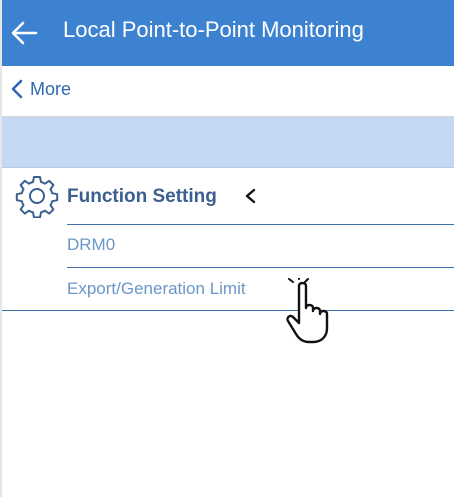 The image size is (454, 497). I want to click on section-title: Function Setting, so click(142, 196).